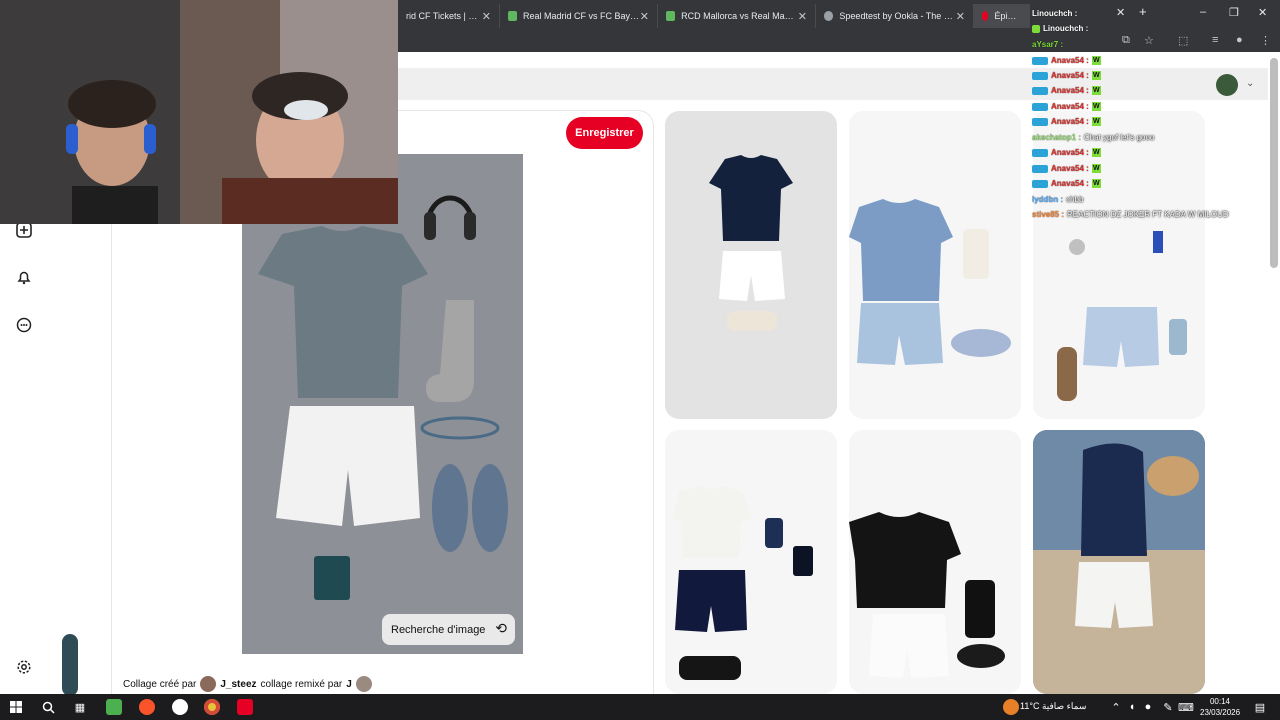 This screenshot has width=1280, height=720. What do you see at coordinates (1116, 707) in the screenshot?
I see `chevron-up-icon: ⌃` at bounding box center [1116, 707].